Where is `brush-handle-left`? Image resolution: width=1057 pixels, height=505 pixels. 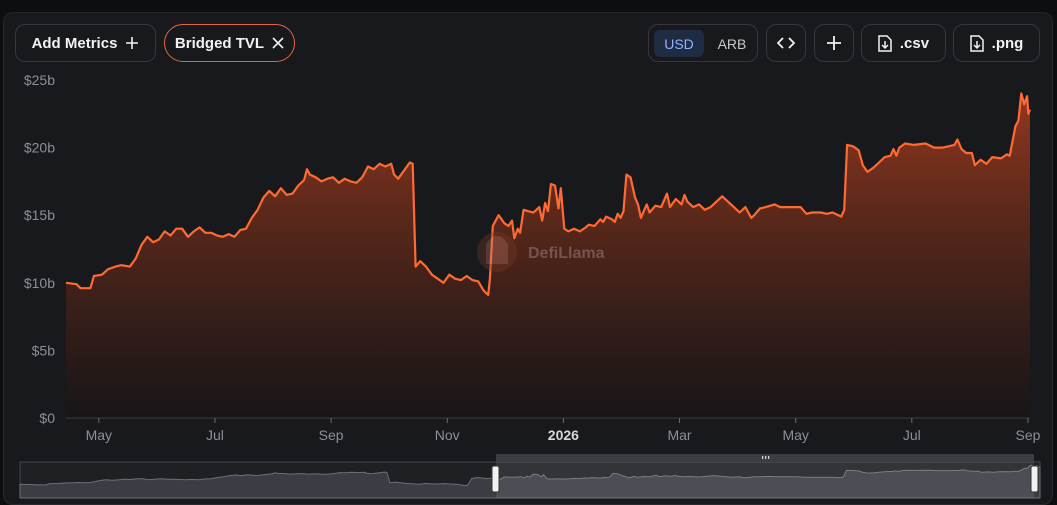 brush-handle-left is located at coordinates (495, 479).